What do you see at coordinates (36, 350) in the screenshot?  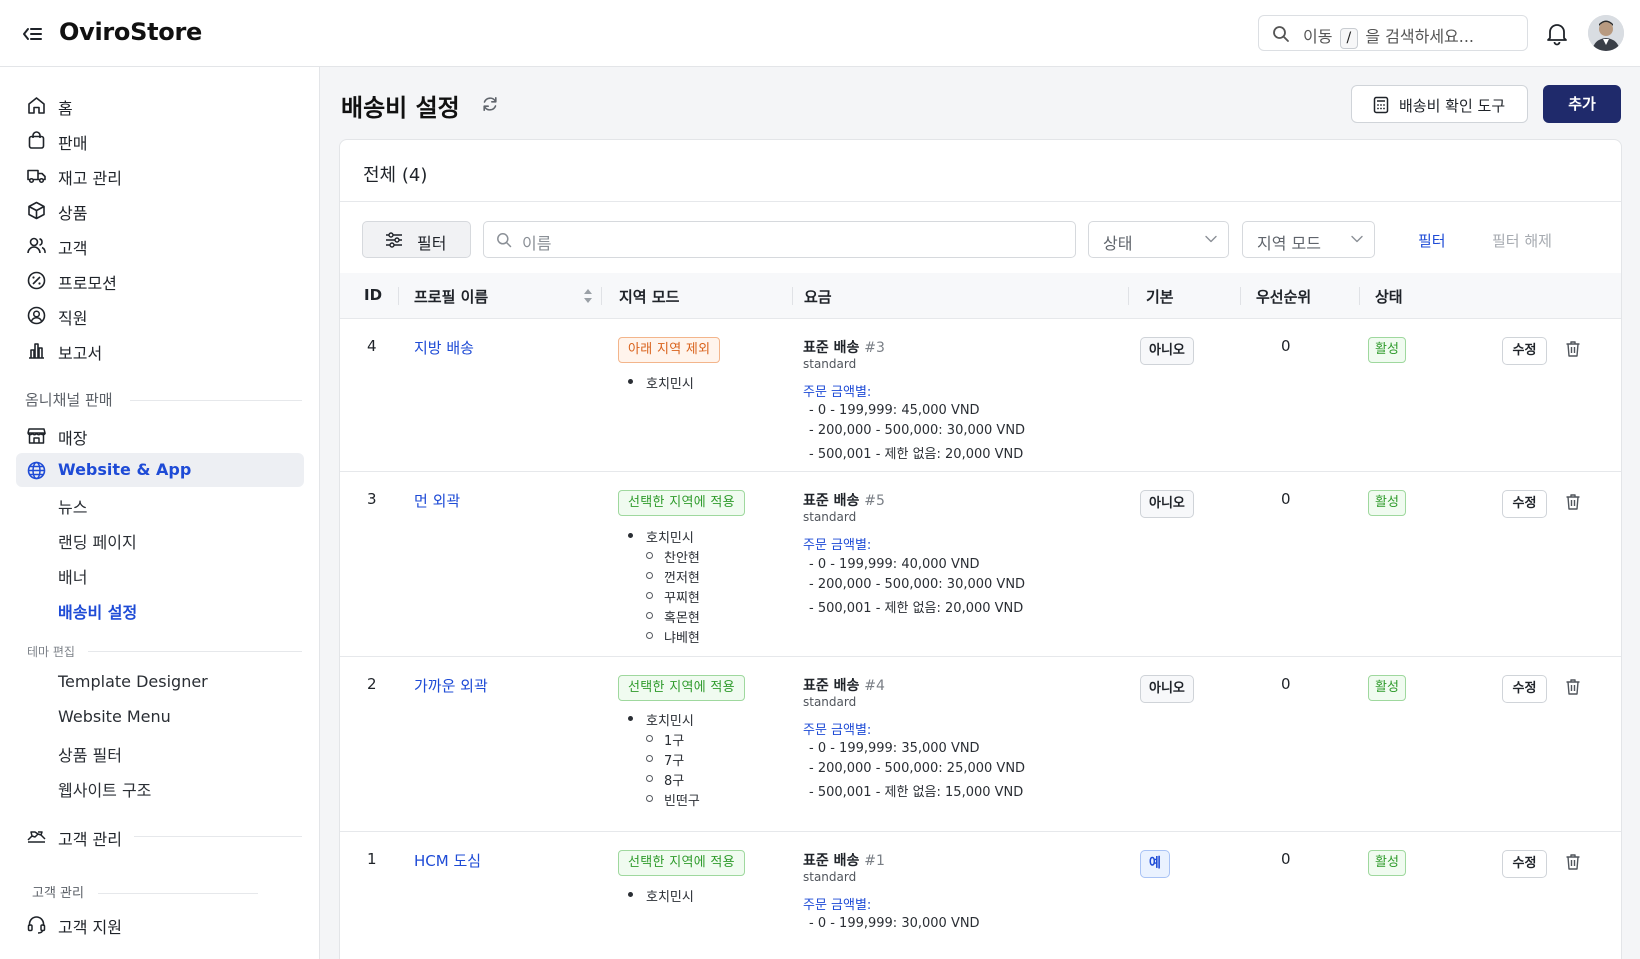 I see `bar-chart-icon` at bounding box center [36, 350].